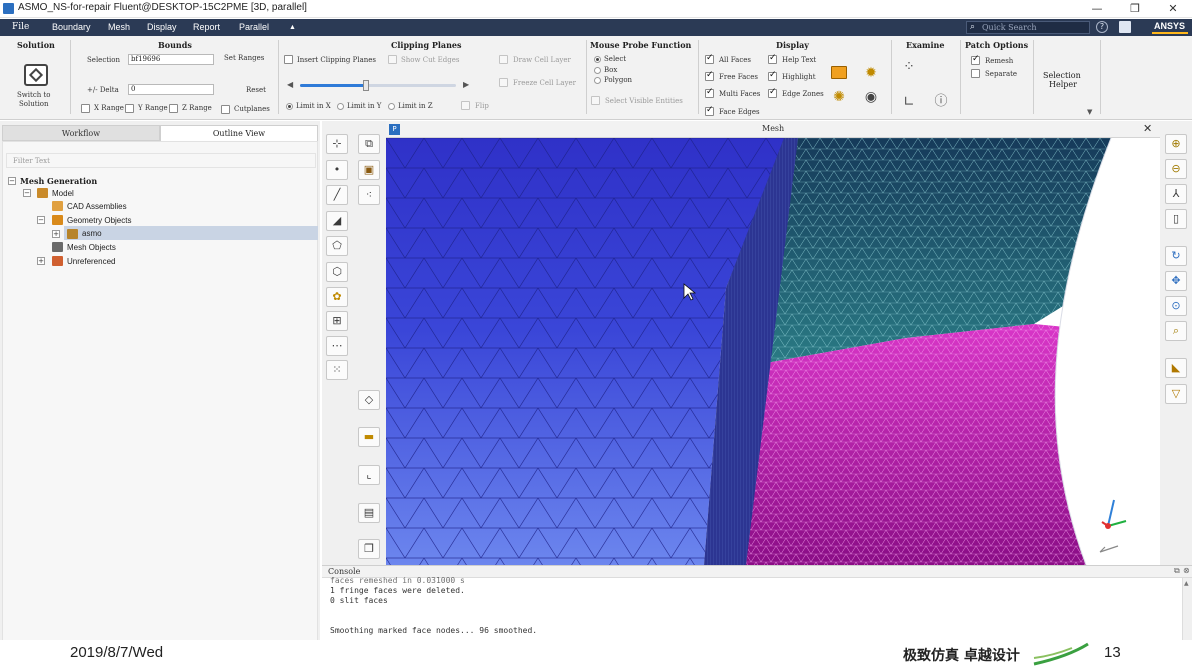  I want to click on remesh-checkbox, so click(975, 59).